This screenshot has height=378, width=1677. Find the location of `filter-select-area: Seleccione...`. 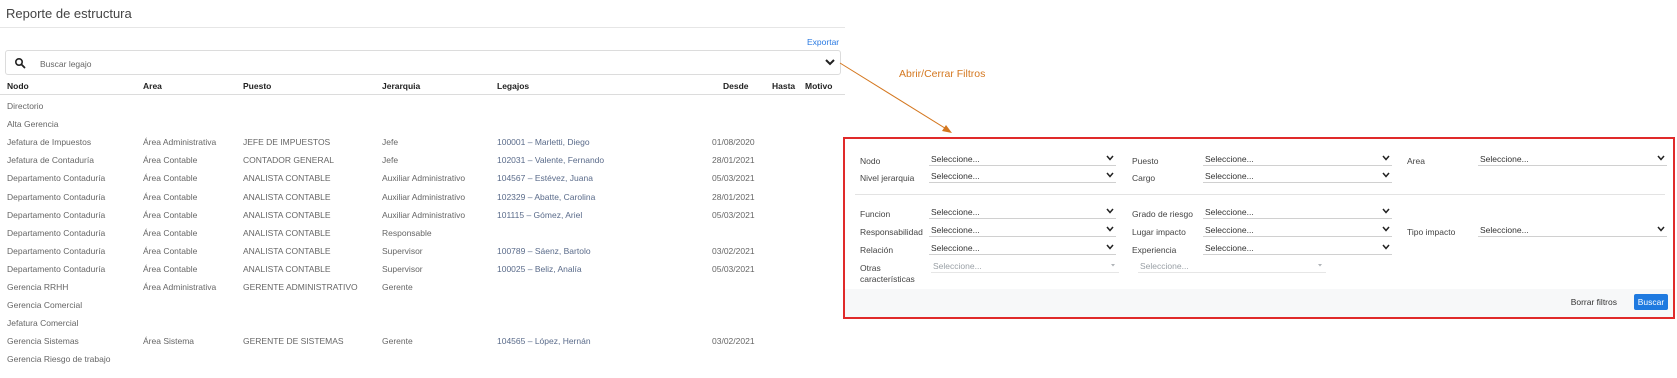

filter-select-area: Seleccione... is located at coordinates (1572, 159).